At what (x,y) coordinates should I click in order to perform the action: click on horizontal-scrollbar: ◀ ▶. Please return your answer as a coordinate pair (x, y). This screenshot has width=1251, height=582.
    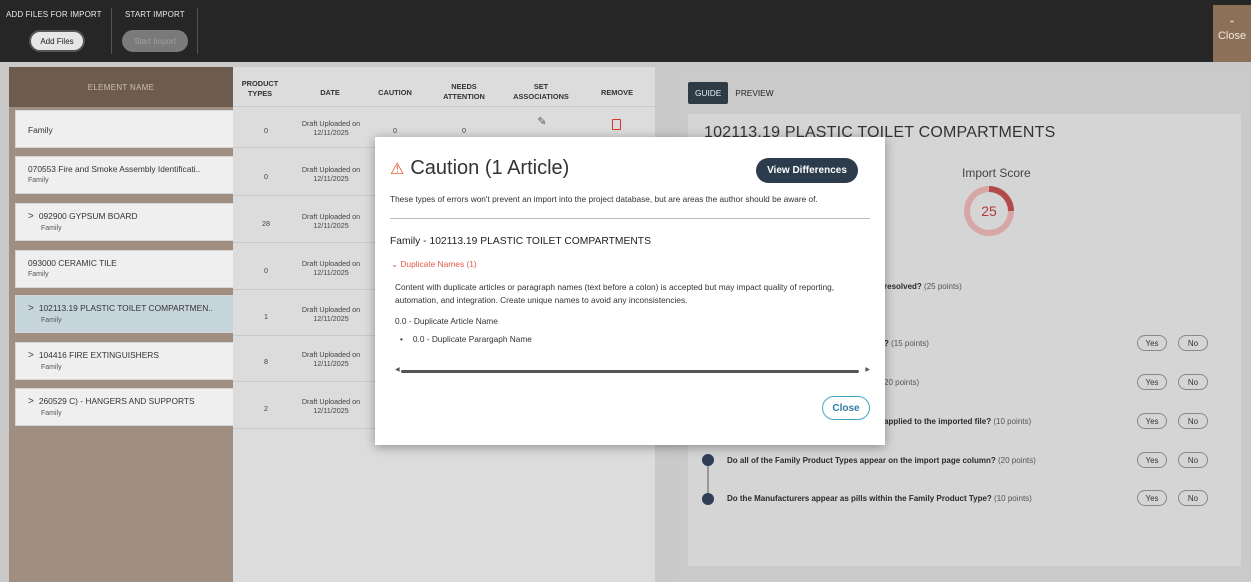
    Looking at the image, I should click on (632, 370).